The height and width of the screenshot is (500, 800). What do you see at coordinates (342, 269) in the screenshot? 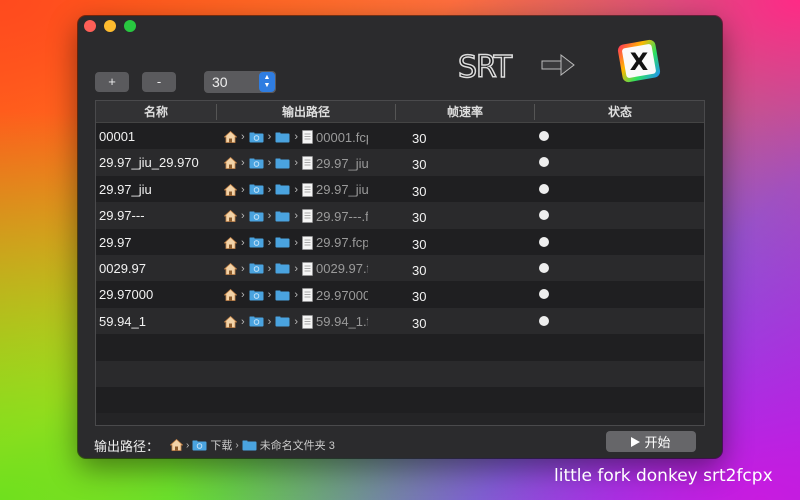
I see `row-file-name: 0029.97.fcpxml` at bounding box center [342, 269].